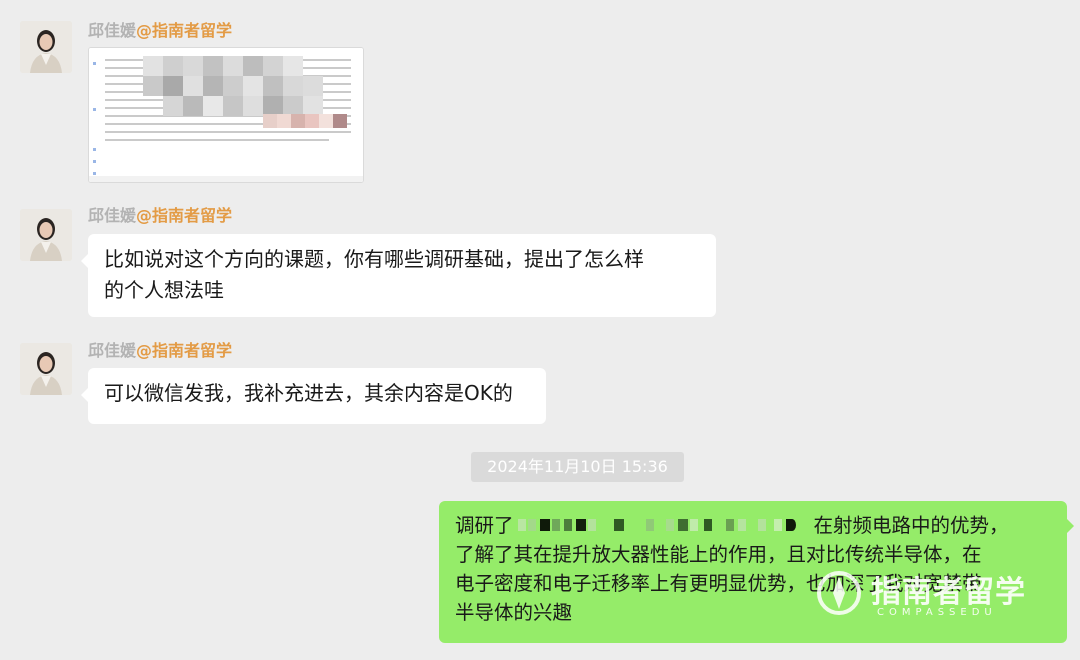  What do you see at coordinates (718, 583) in the screenshot?
I see `message-line: 电子密度和电子迁移率上有更明显优势，也加深了我对宽禁带` at bounding box center [718, 583].